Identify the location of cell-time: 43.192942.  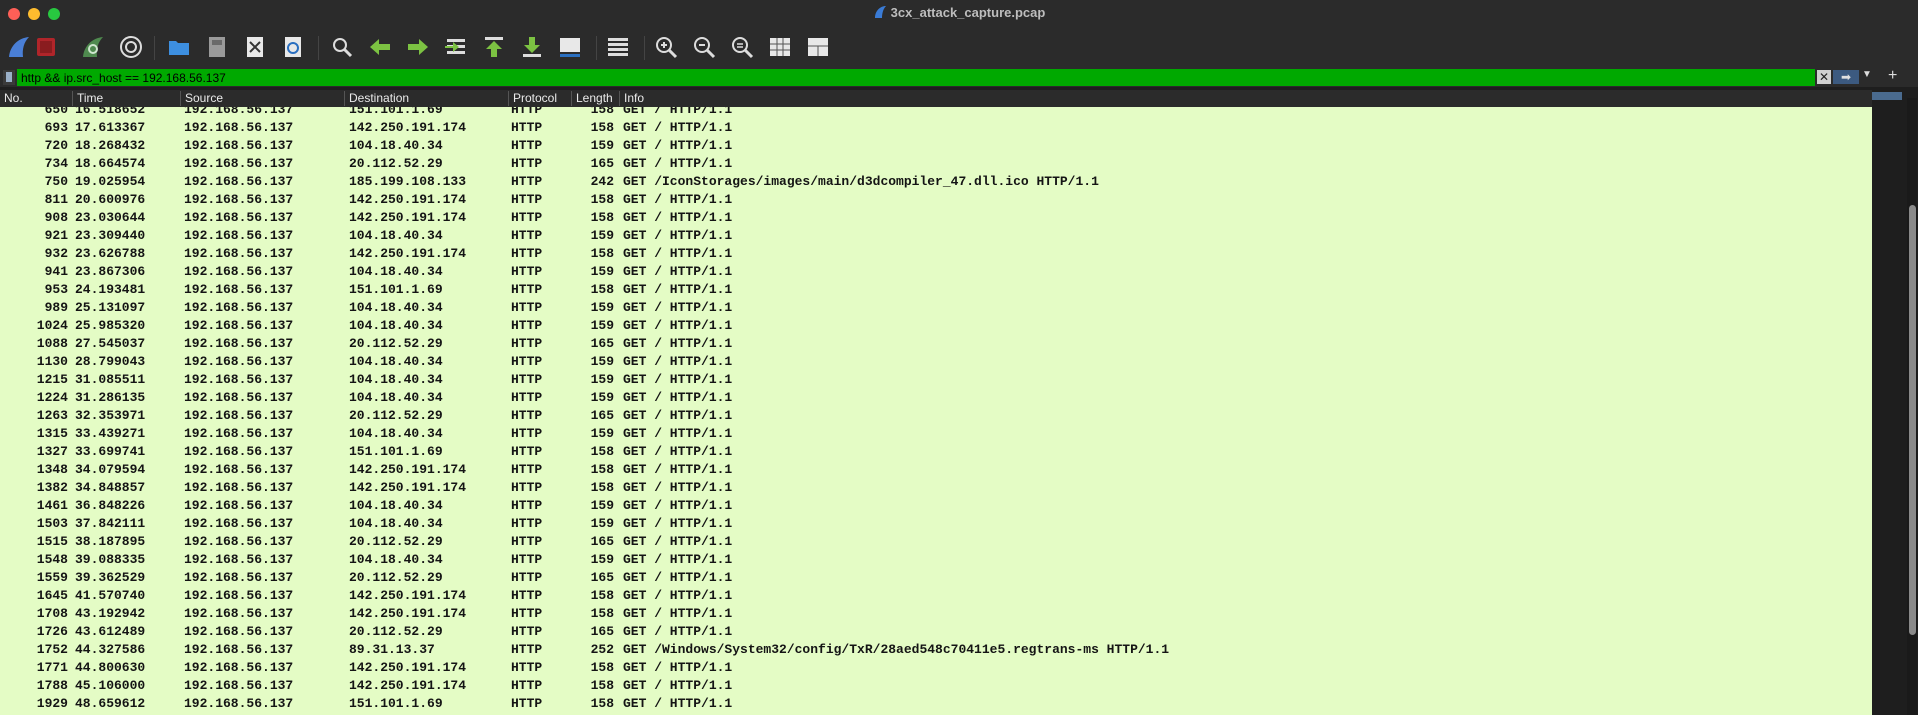
(110, 613).